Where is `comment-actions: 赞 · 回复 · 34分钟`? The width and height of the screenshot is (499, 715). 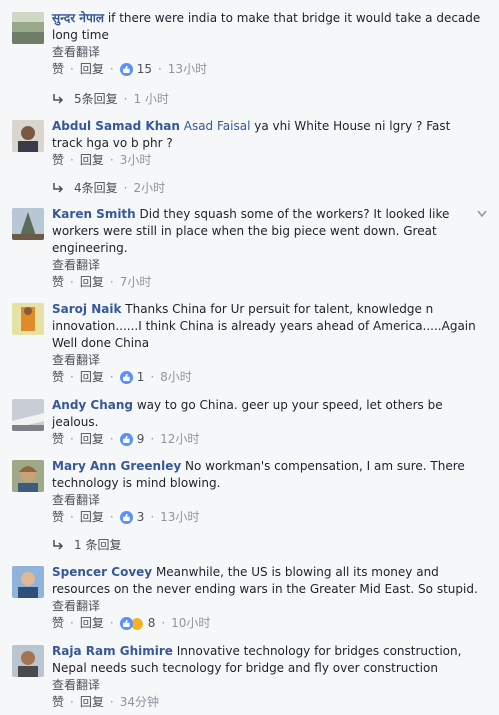
comment-actions: 赞 · 回复 · 34分钟 is located at coordinates (105, 702).